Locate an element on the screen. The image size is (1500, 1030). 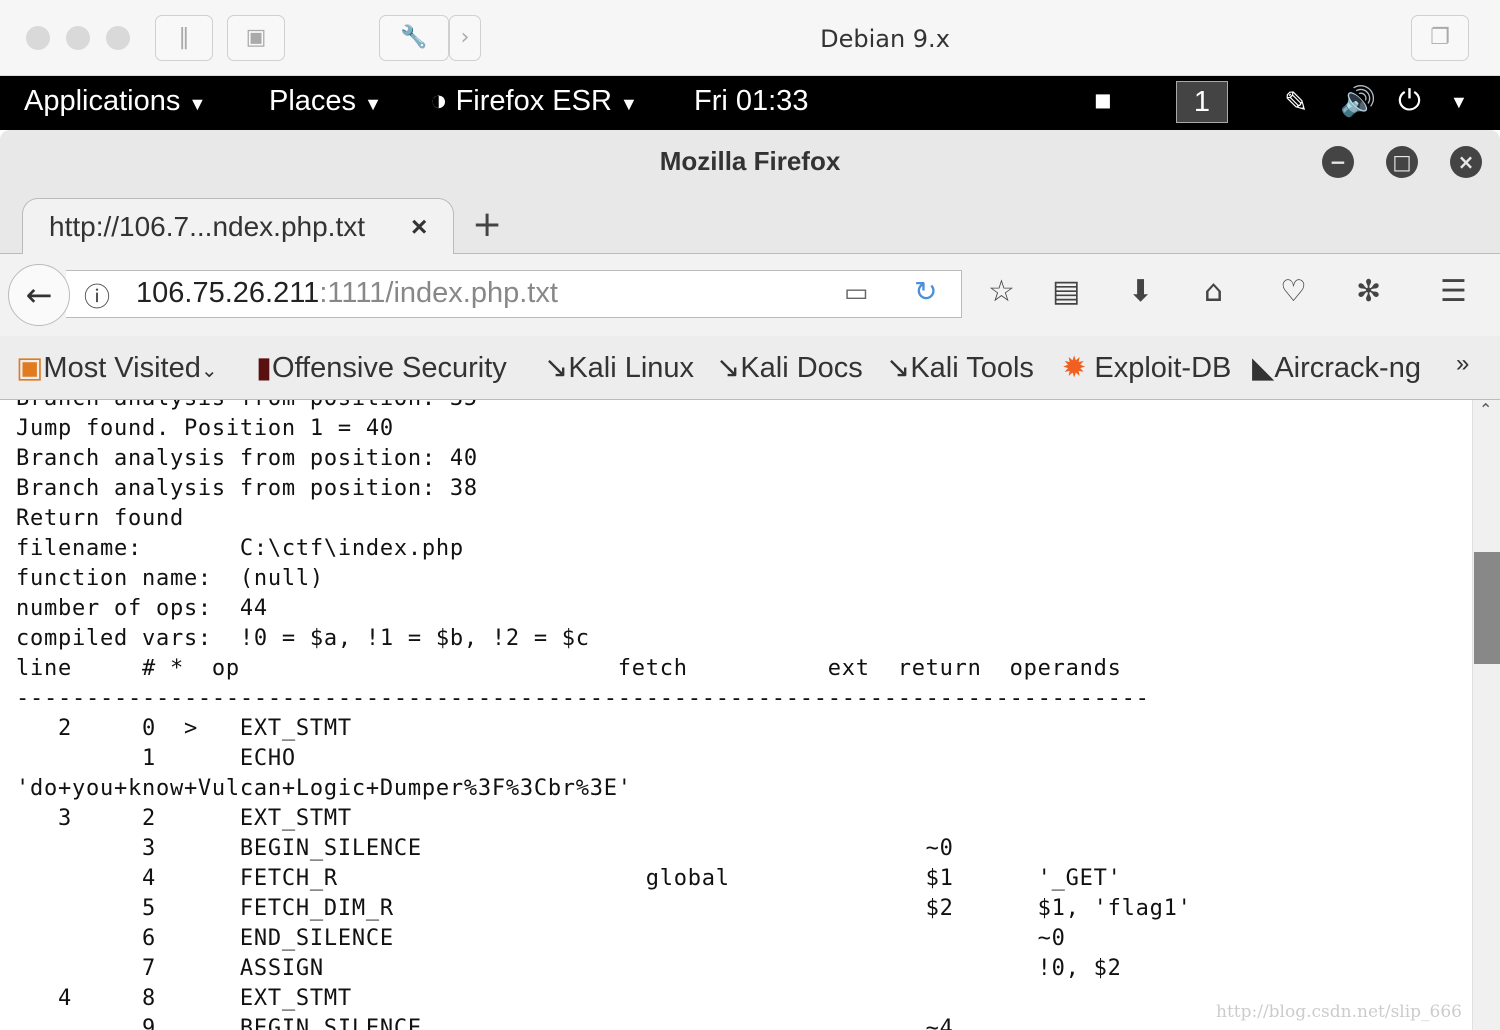
folder-icon: ▣ is located at coordinates (30, 368).